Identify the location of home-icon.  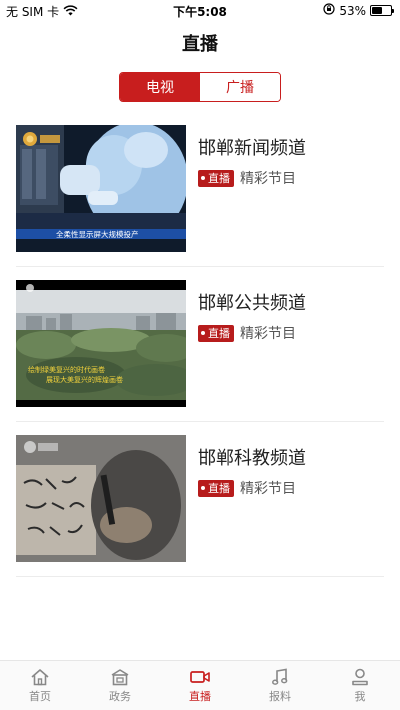
(40, 676).